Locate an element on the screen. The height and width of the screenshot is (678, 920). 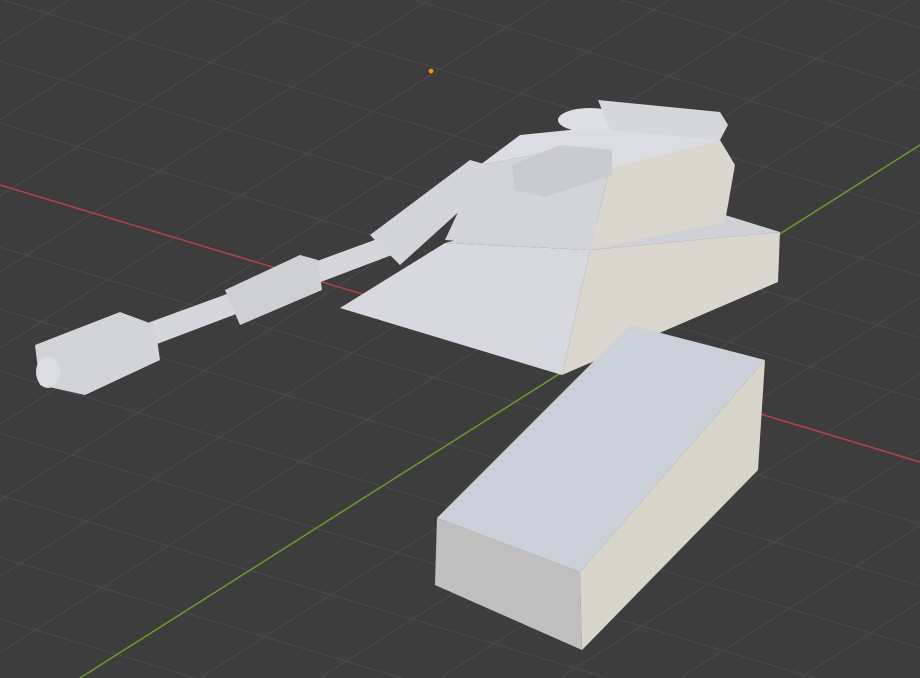
muzzle-tip is located at coordinates (48, 372).